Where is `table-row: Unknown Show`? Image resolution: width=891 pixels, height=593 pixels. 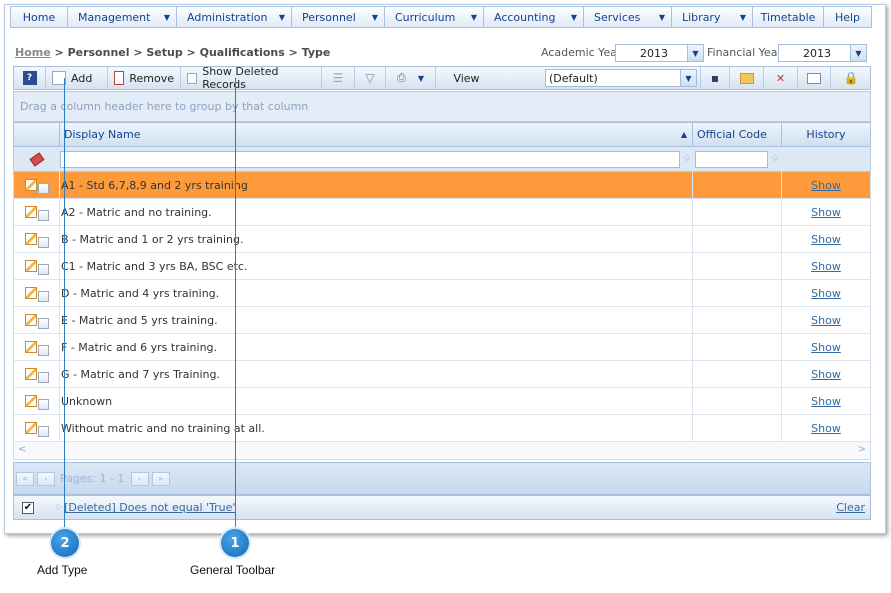 table-row: Unknown Show is located at coordinates (442, 401).